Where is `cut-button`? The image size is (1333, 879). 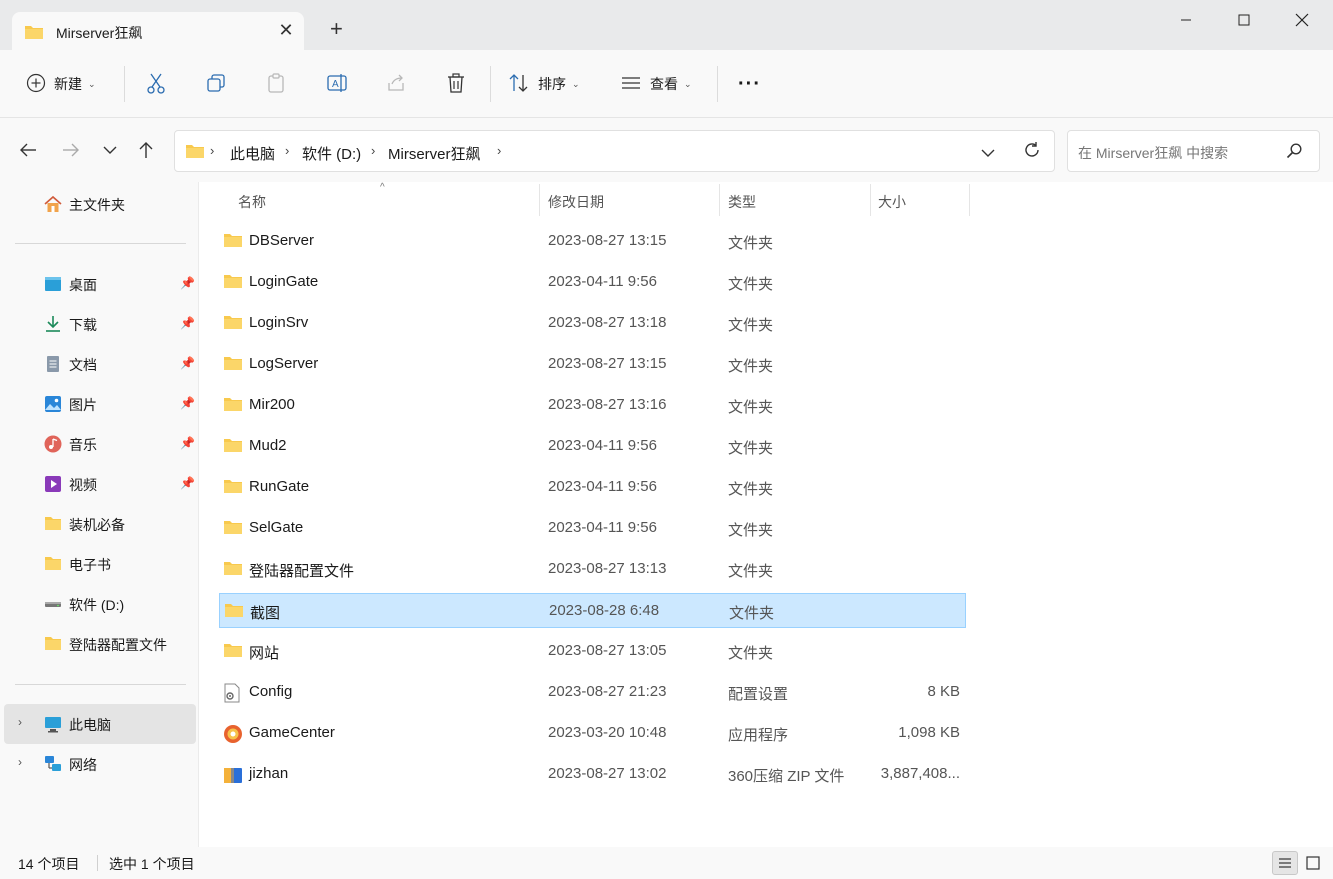 cut-button is located at coordinates (156, 84).